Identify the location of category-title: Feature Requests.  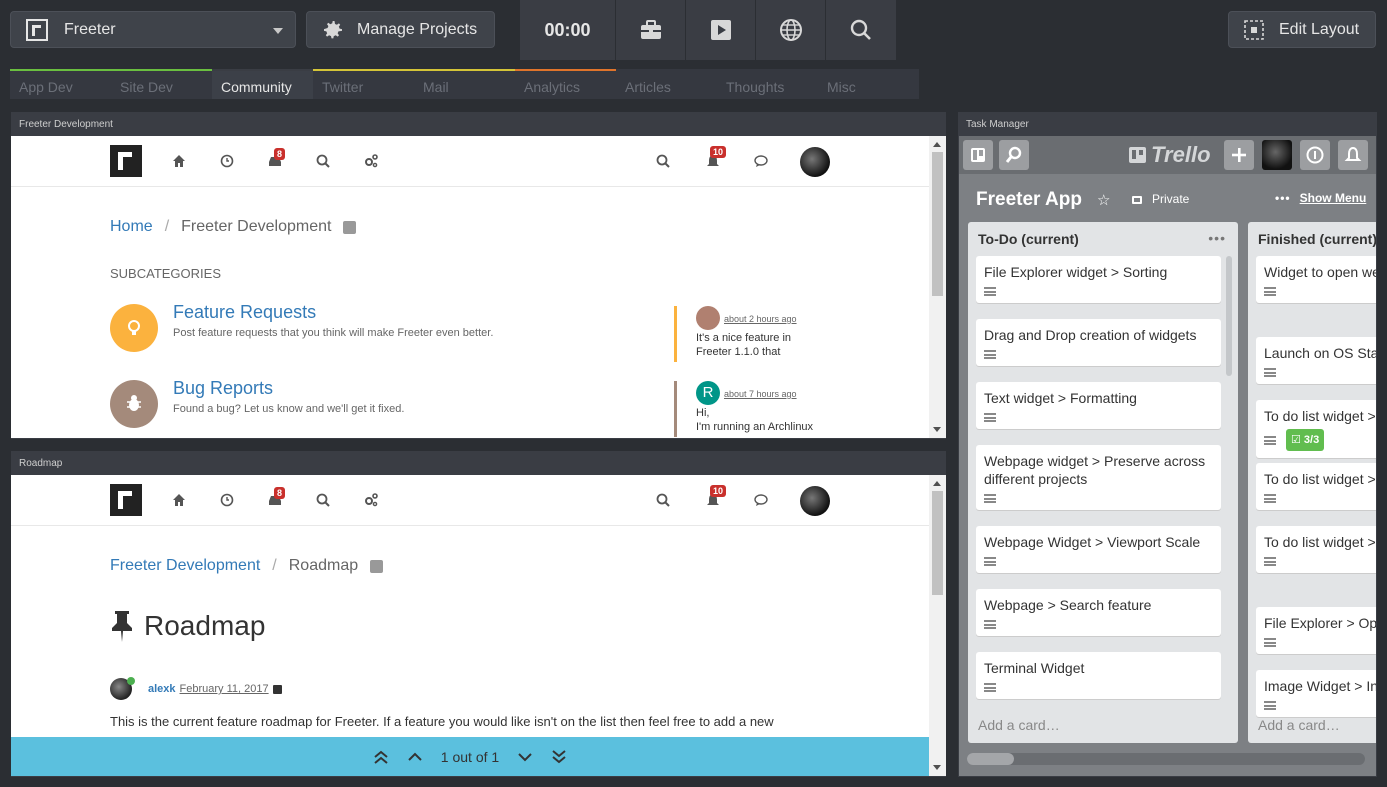
(244, 312).